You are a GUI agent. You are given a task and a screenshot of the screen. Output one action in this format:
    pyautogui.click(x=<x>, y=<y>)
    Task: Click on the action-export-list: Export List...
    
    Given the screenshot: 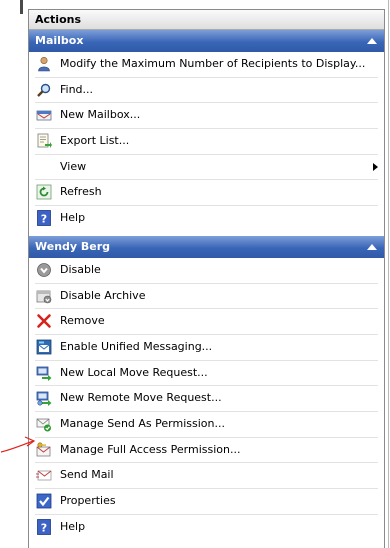 What is the action you would take?
    pyautogui.click(x=206, y=141)
    